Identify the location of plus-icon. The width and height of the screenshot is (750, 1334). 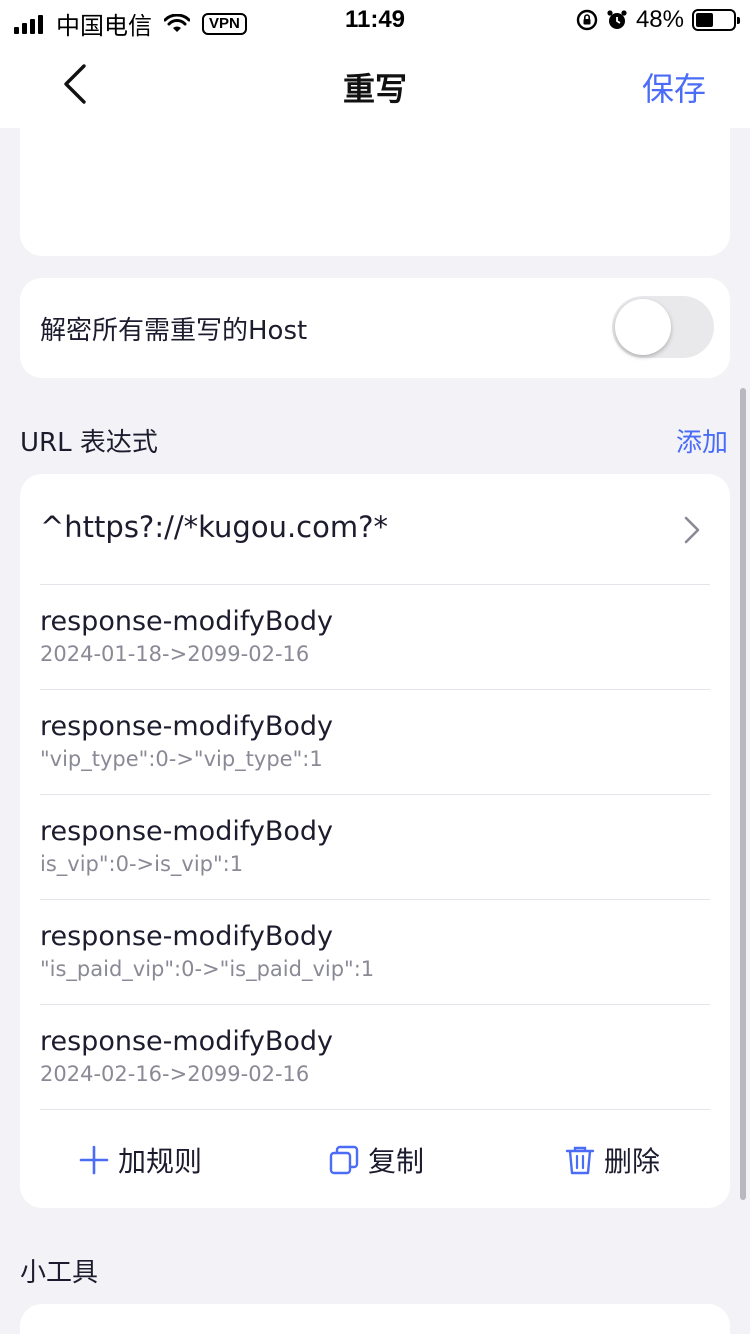
(94, 1160).